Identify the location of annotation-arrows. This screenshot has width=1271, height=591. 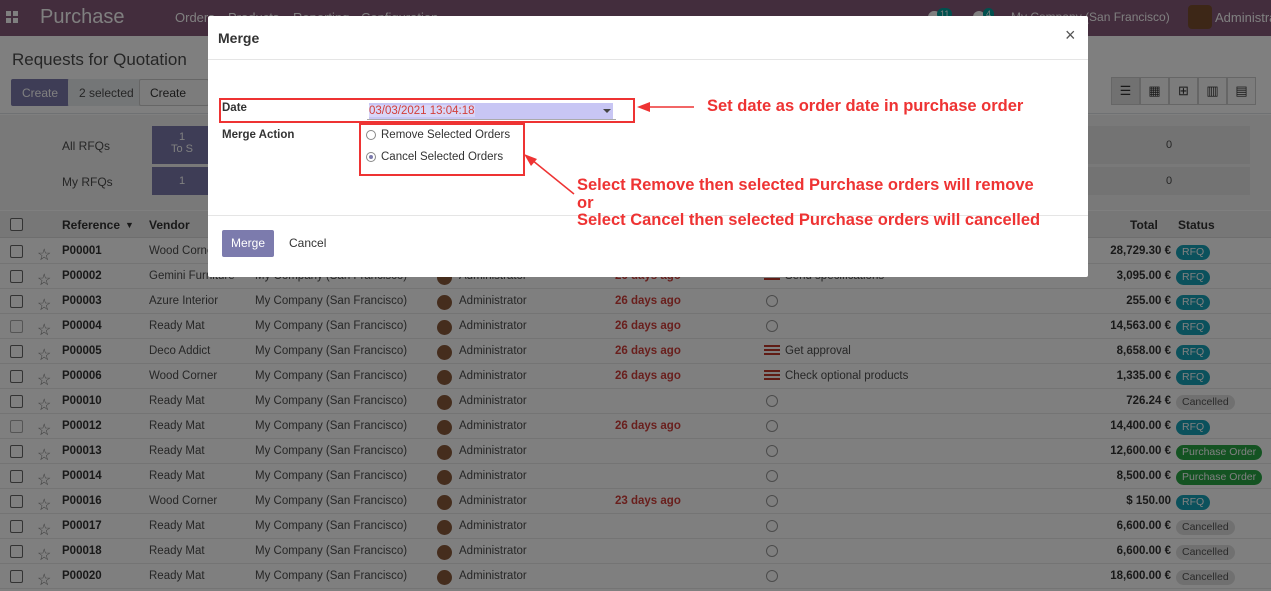
(609, 148).